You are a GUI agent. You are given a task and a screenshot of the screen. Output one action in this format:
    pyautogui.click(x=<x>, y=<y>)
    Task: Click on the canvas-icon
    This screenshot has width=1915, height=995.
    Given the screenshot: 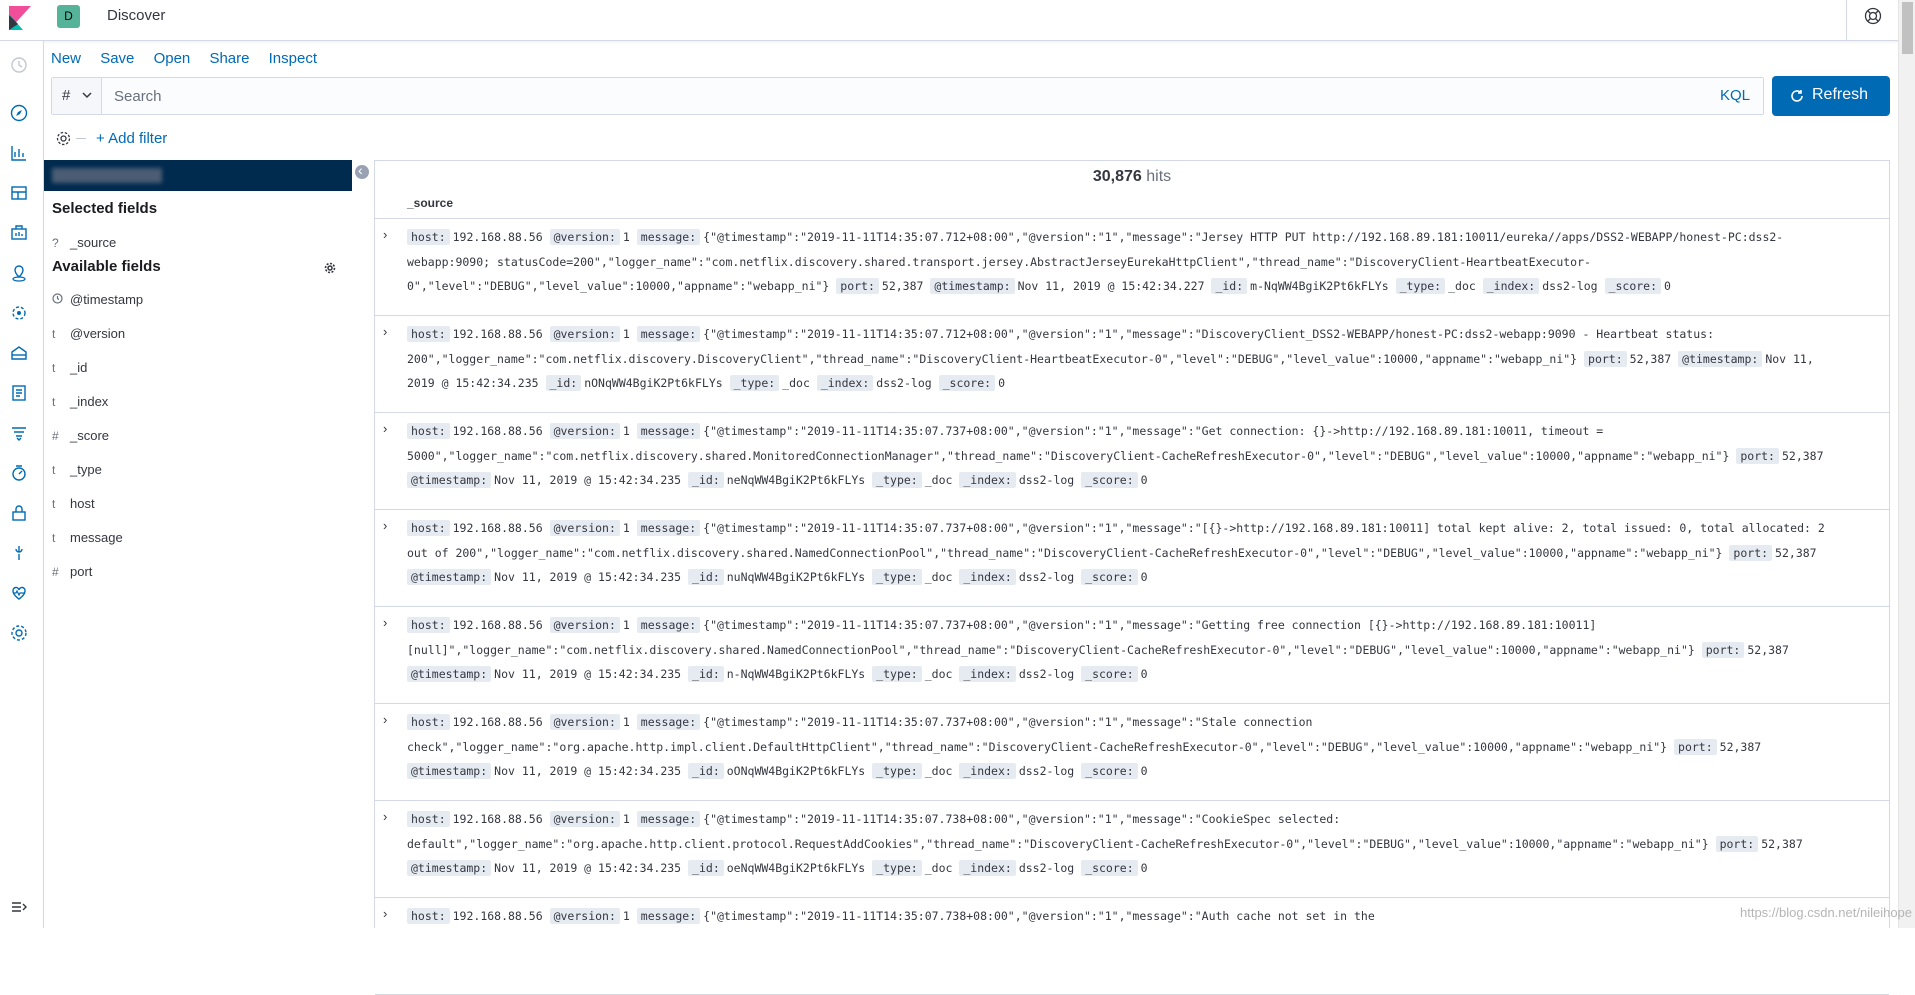 What is the action you would take?
    pyautogui.click(x=19, y=233)
    